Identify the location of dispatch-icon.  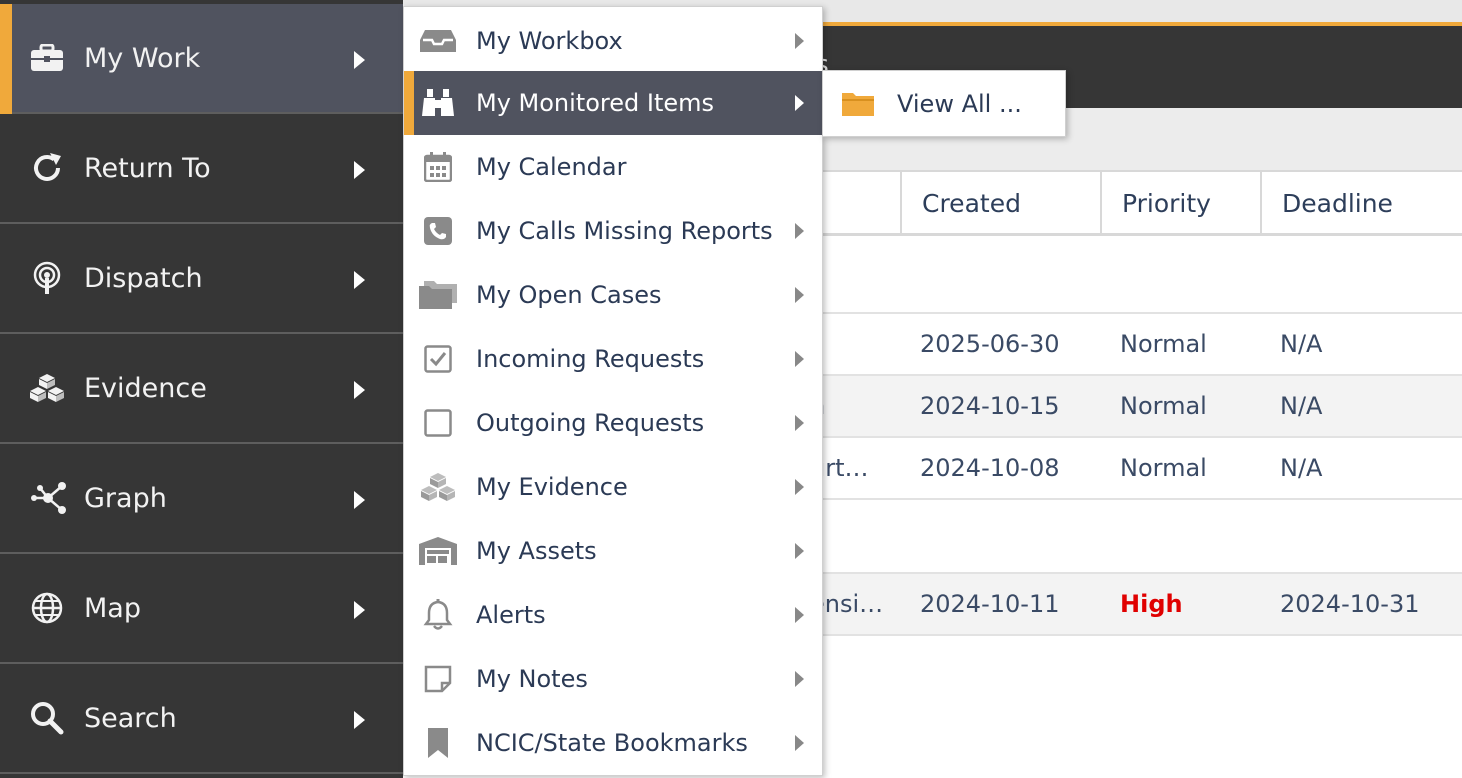
(52, 278).